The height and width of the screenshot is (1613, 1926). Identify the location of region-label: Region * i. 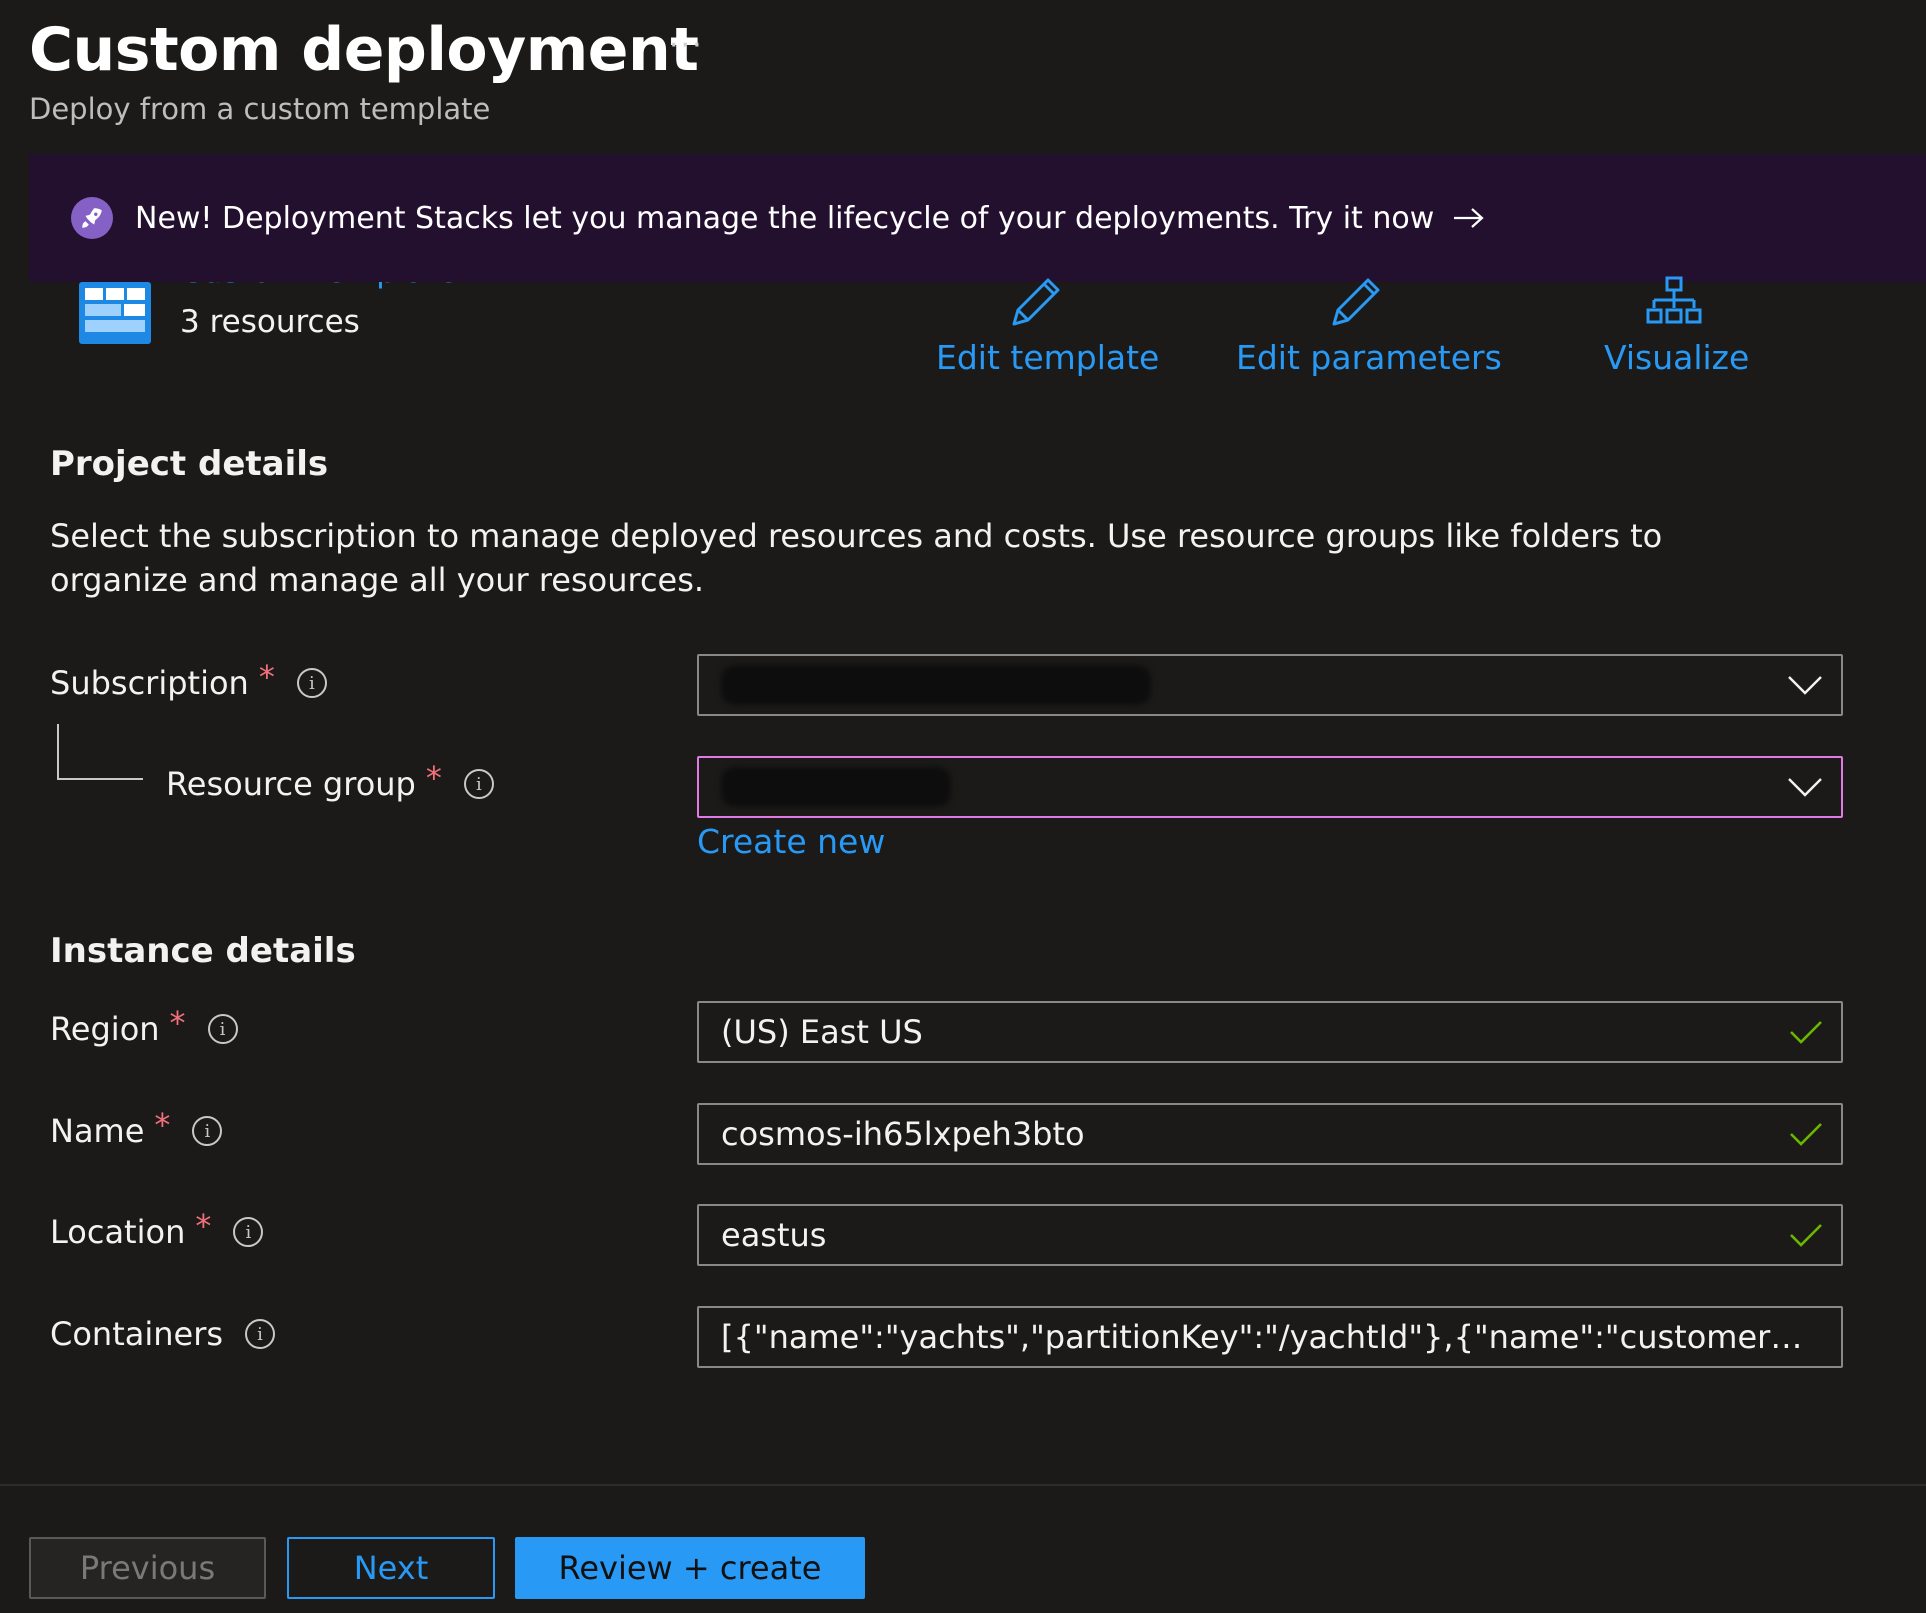
(144, 1026).